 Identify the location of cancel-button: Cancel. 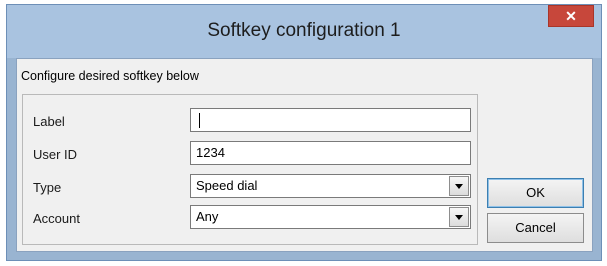
(535, 228).